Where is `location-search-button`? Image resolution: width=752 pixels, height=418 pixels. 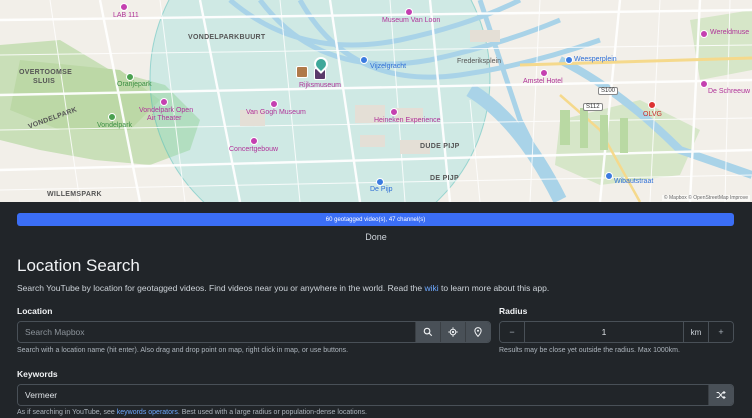 location-search-button is located at coordinates (427, 332).